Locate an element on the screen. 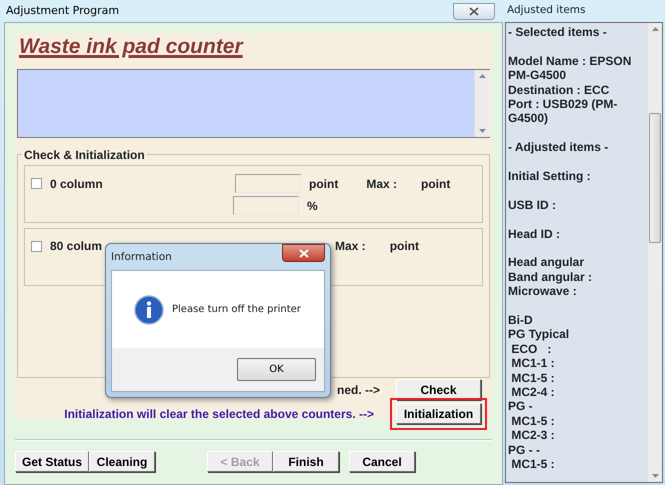 The width and height of the screenshot is (665, 485). log-field is located at coordinates (253, 103).